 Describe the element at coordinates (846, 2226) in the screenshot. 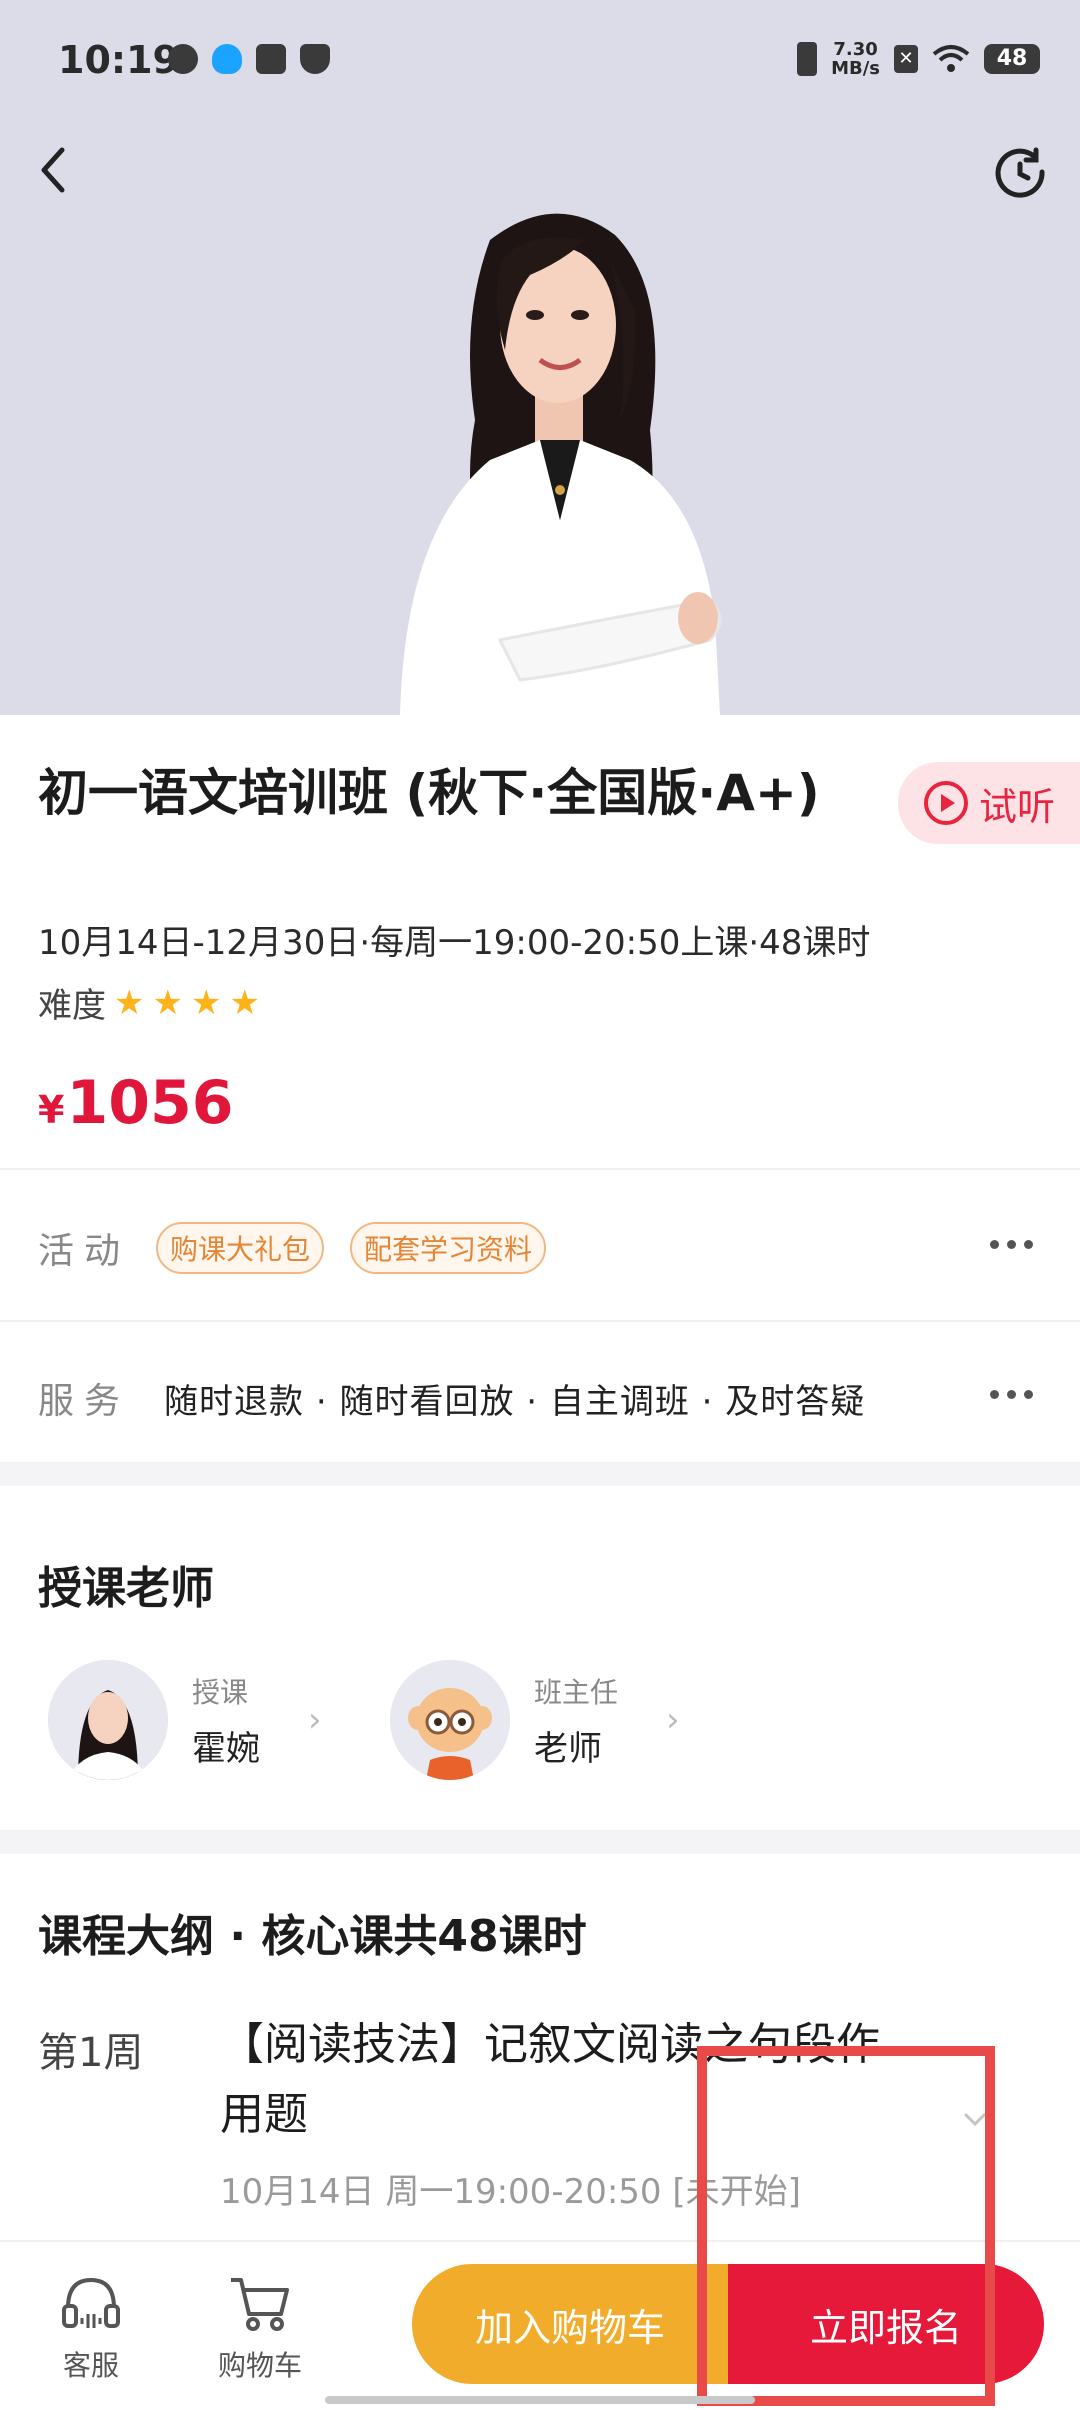

I see `highlight-box` at that location.